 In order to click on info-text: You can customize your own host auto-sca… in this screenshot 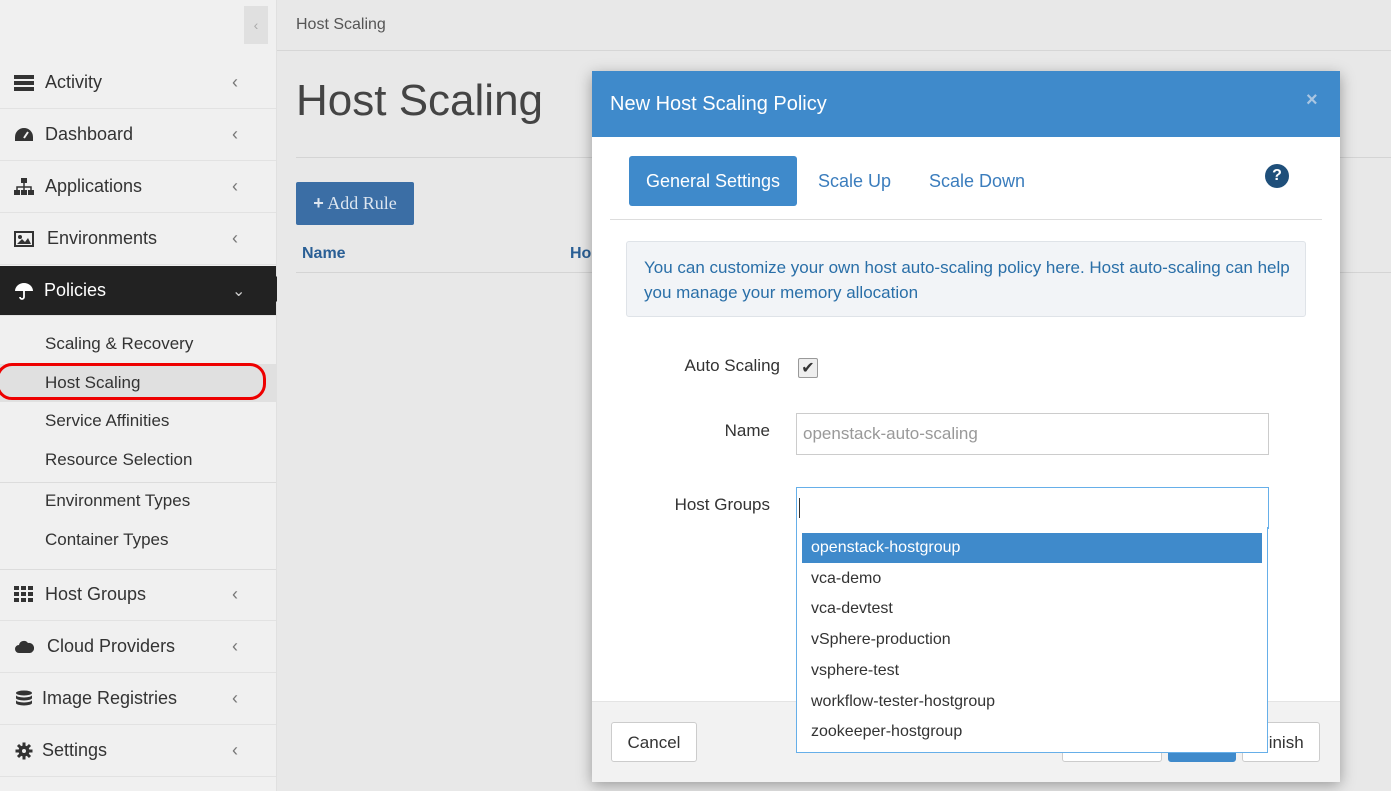, I will do `click(967, 280)`.